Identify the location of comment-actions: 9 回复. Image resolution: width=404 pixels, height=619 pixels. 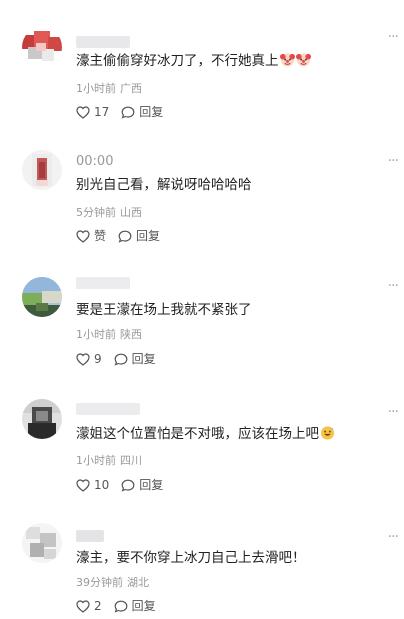
(116, 359).